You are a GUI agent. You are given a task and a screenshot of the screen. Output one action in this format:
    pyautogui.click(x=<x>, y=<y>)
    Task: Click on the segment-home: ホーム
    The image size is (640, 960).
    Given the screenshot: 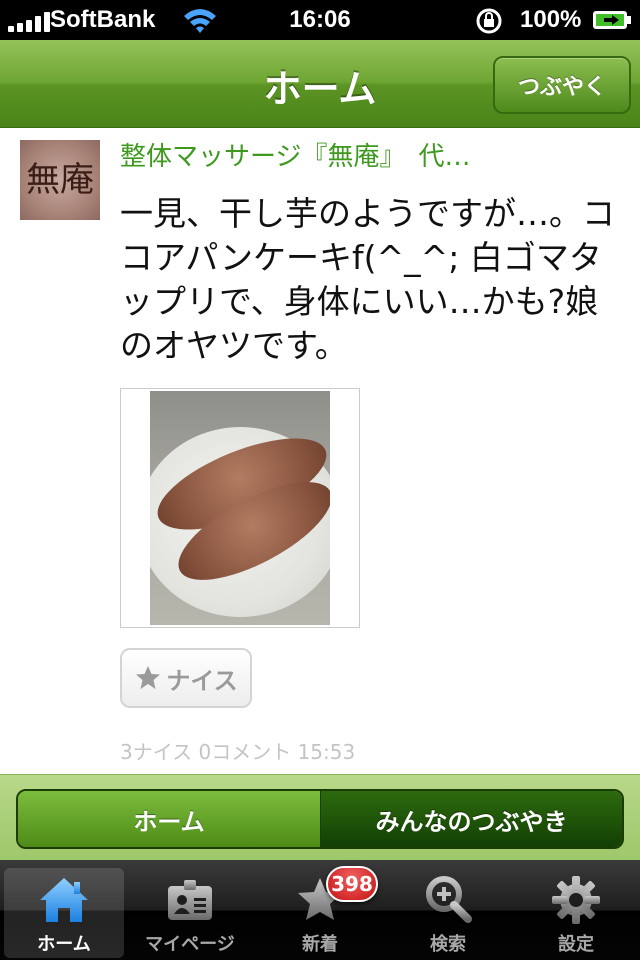 What is the action you would take?
    pyautogui.click(x=169, y=819)
    